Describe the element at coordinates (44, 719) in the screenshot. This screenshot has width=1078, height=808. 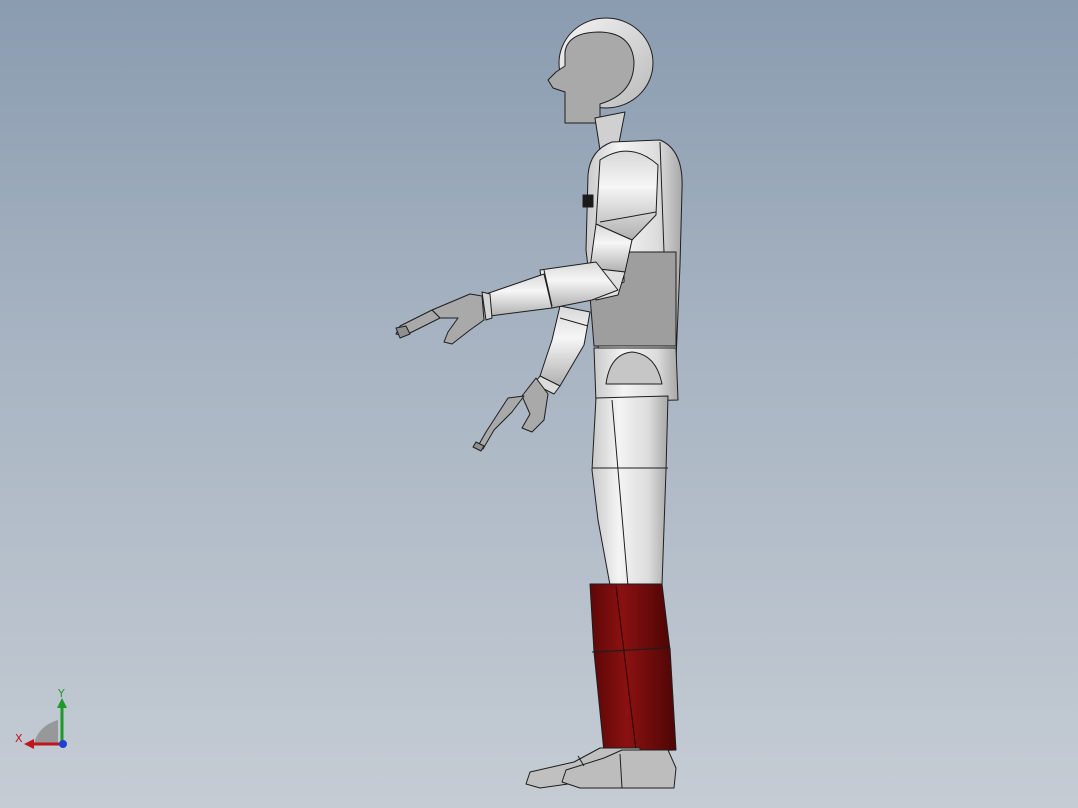
I see `coordinate-triad: X Y` at that location.